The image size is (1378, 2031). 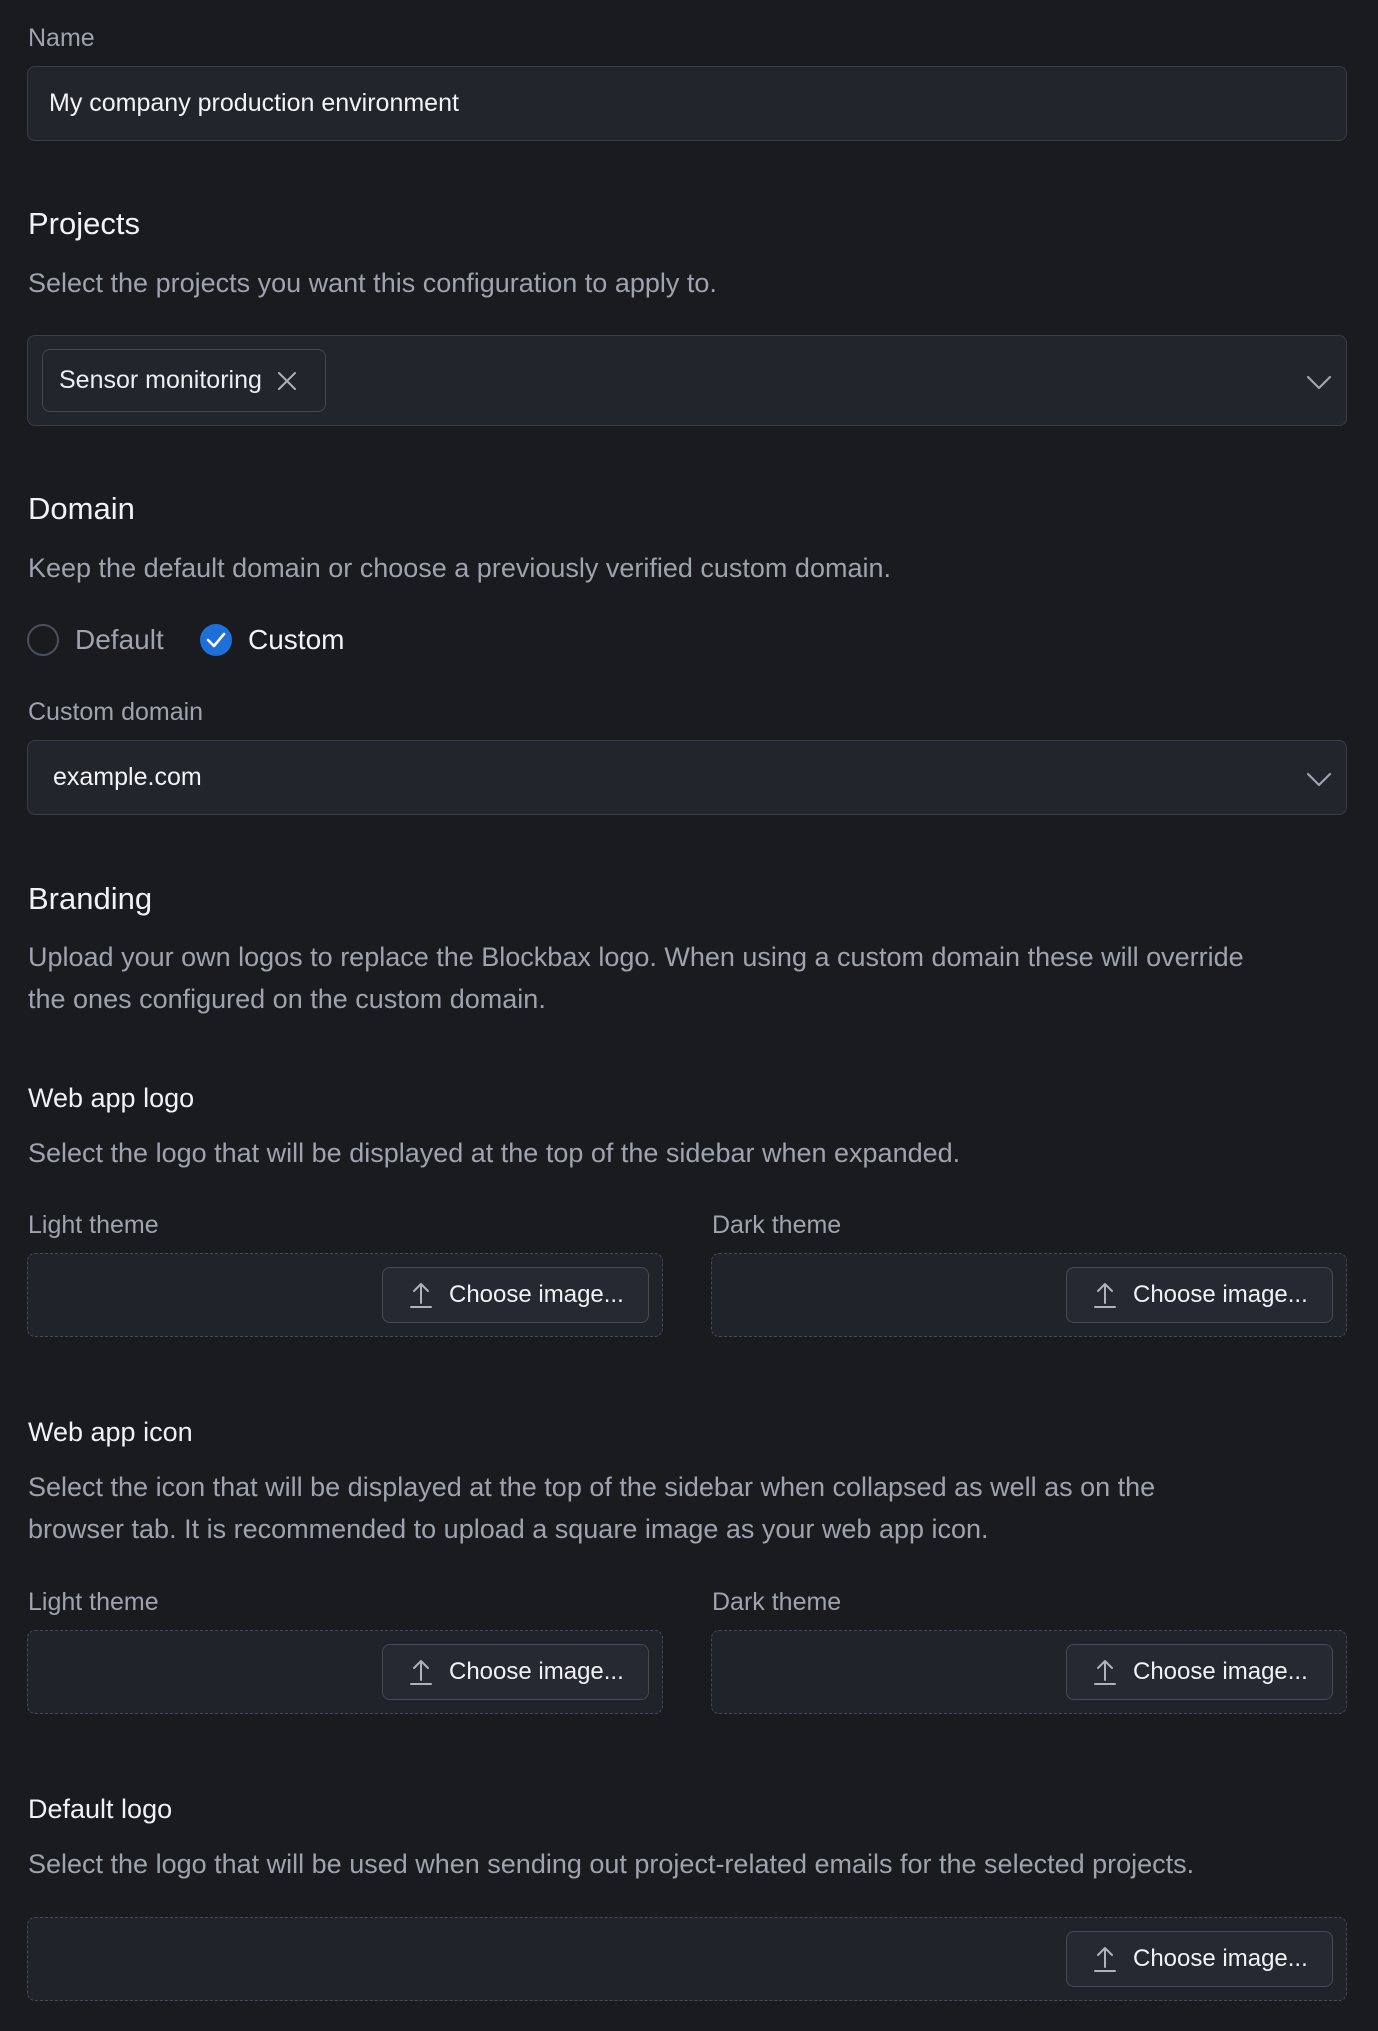 What do you see at coordinates (111, 1098) in the screenshot?
I see `web-app-logo-heading: Web app logo` at bounding box center [111, 1098].